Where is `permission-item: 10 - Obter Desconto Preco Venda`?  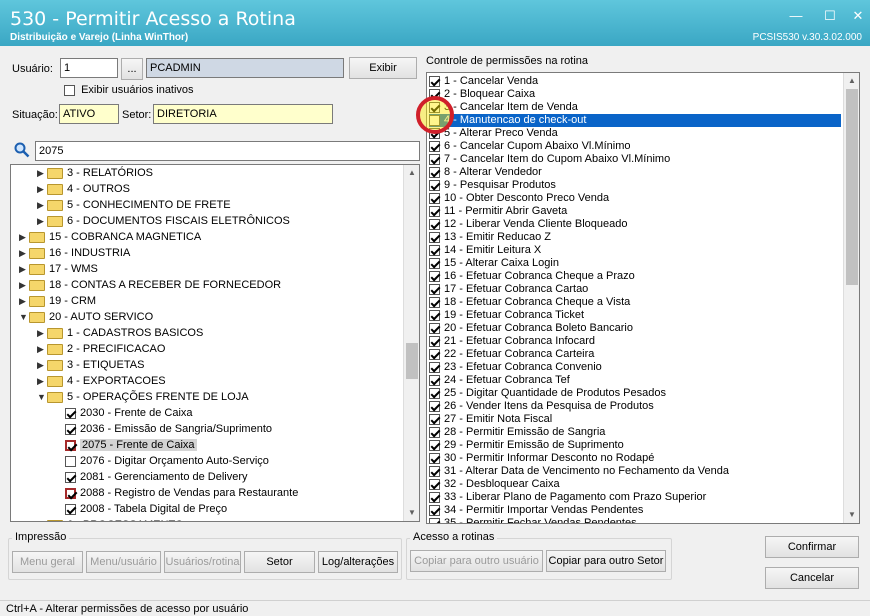
permission-item: 10 - Obter Desconto Preco Venda is located at coordinates (635, 198).